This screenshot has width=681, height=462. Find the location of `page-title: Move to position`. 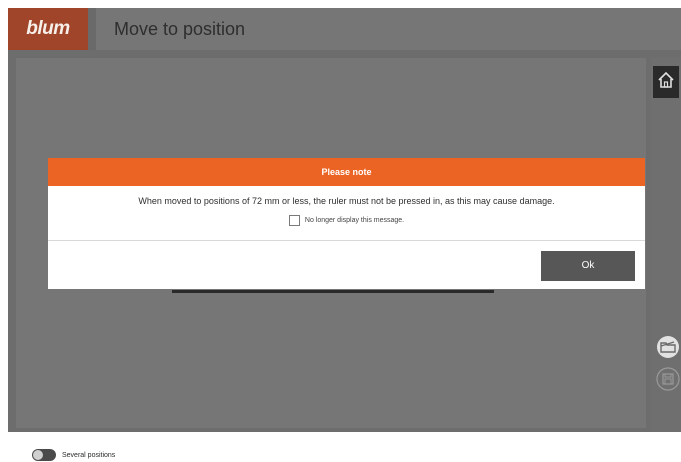

page-title: Move to position is located at coordinates (388, 29).